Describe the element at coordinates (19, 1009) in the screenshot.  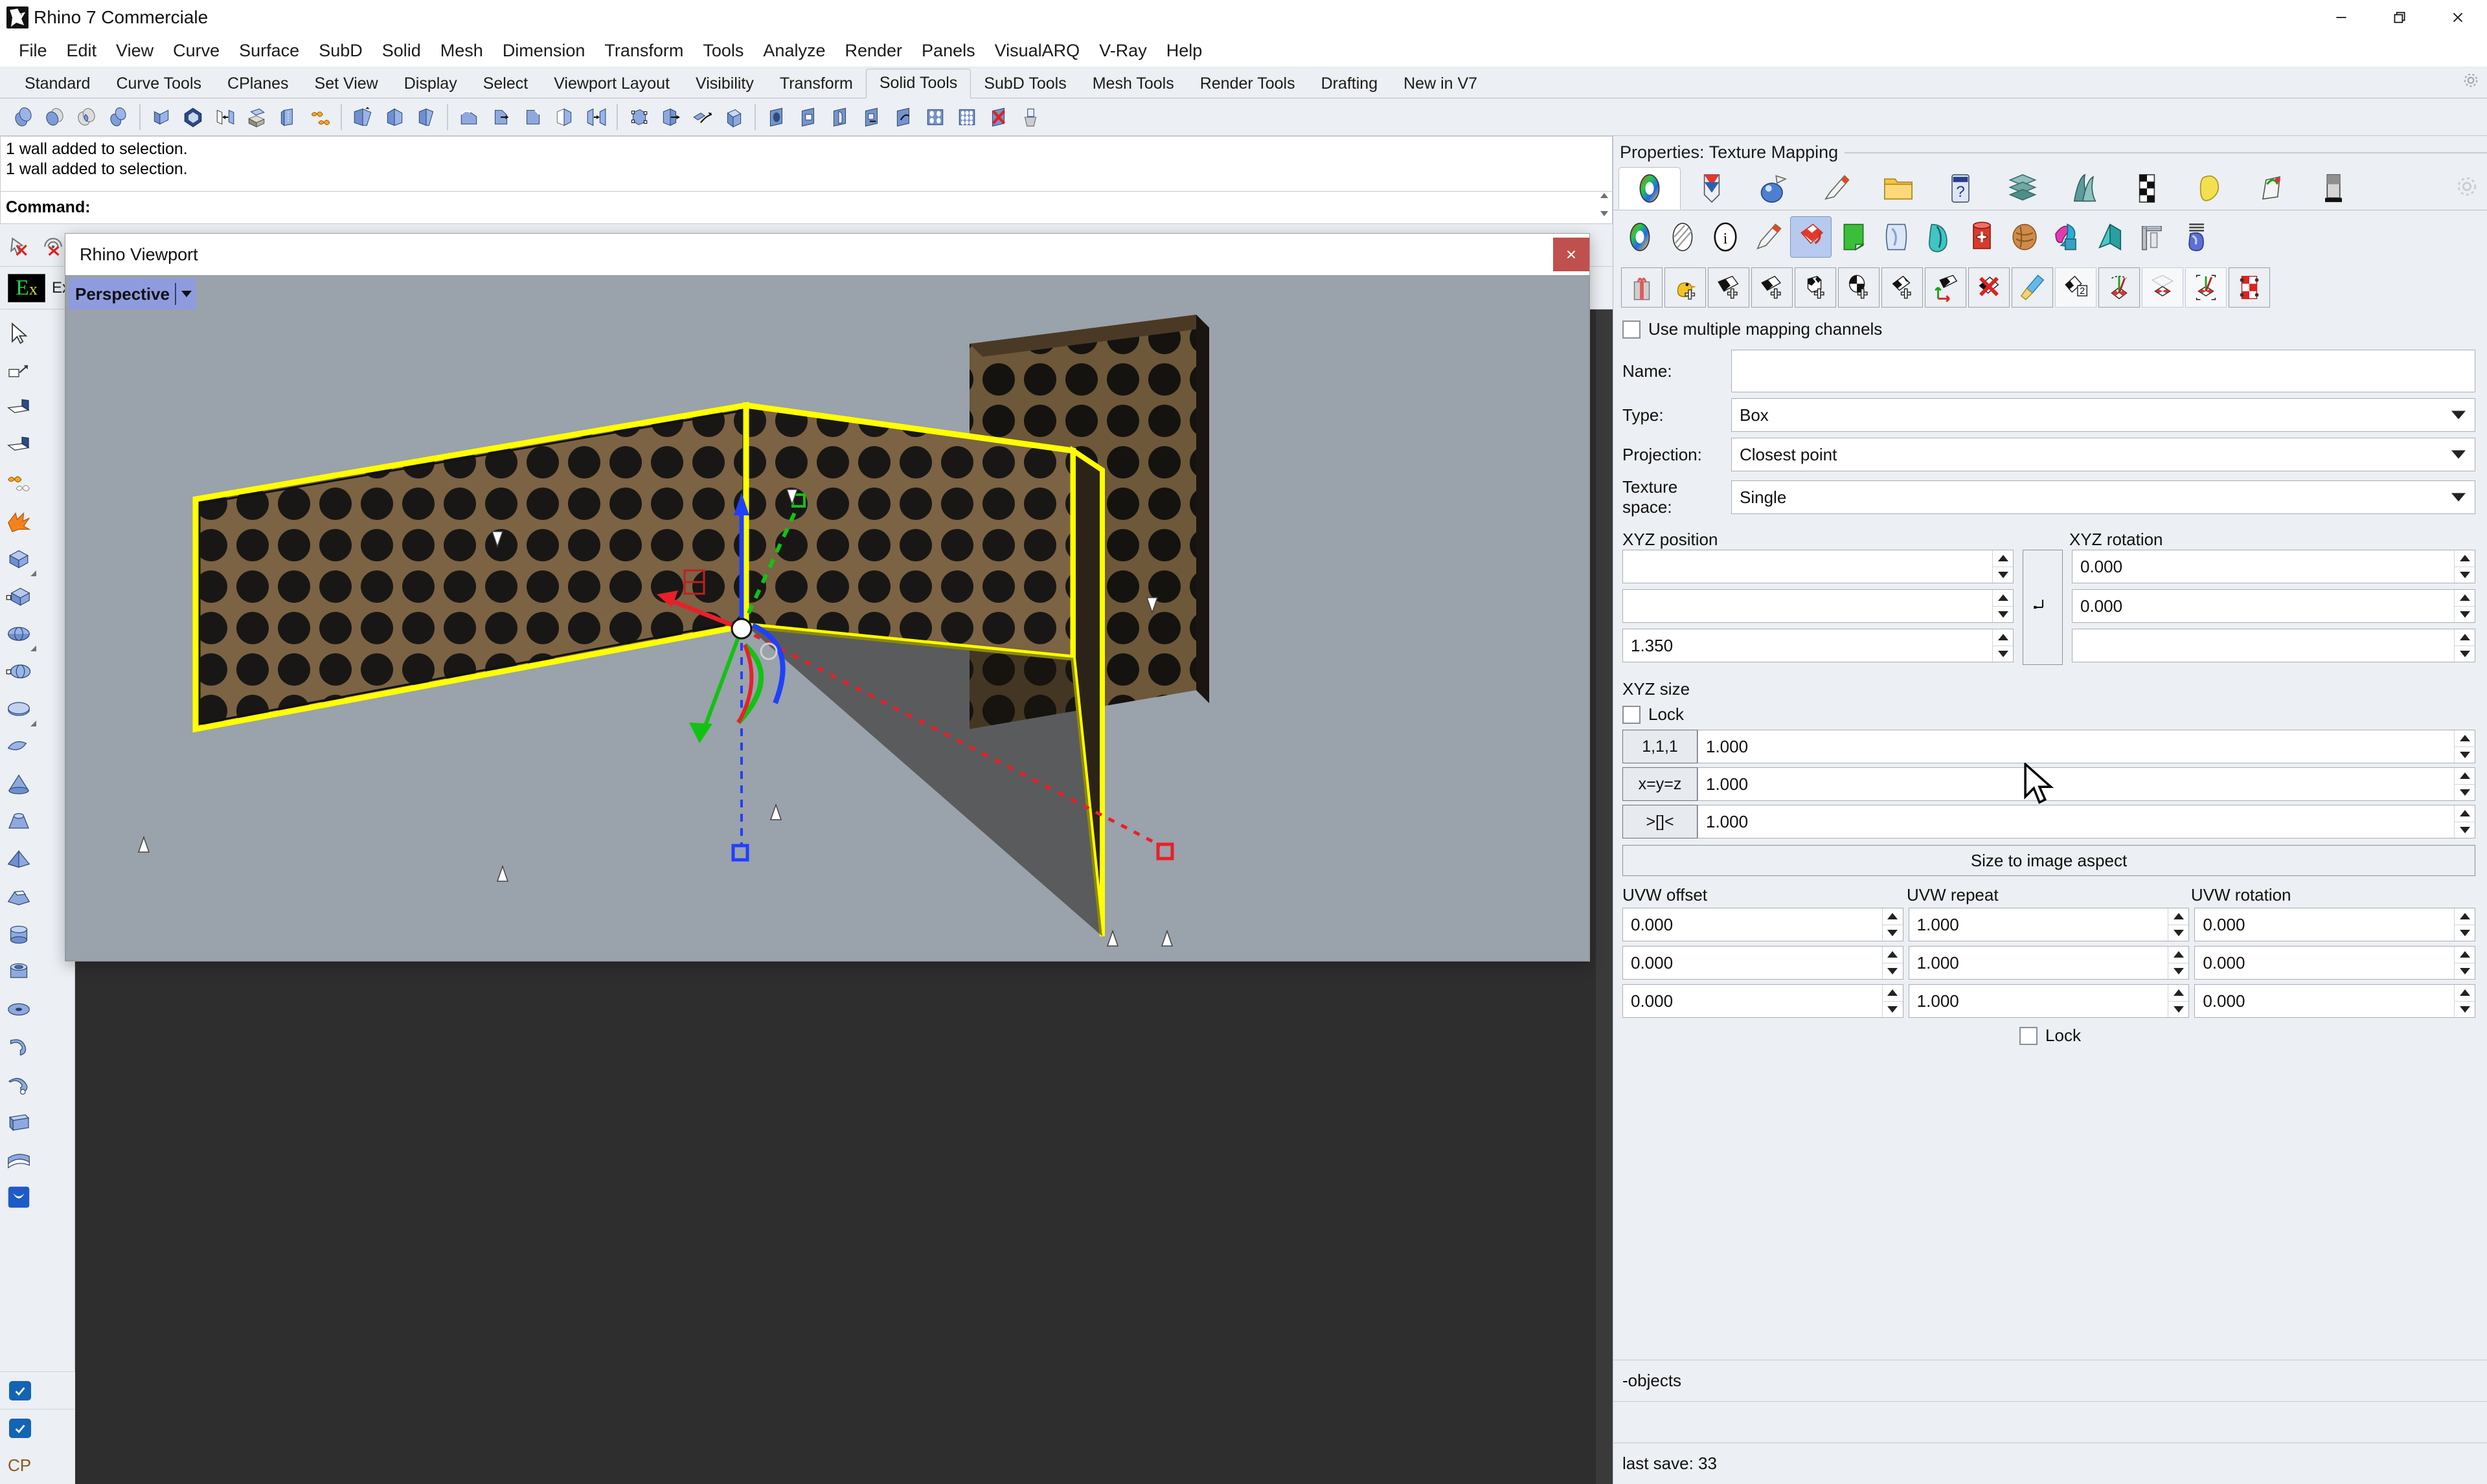
I see `torus-icon` at that location.